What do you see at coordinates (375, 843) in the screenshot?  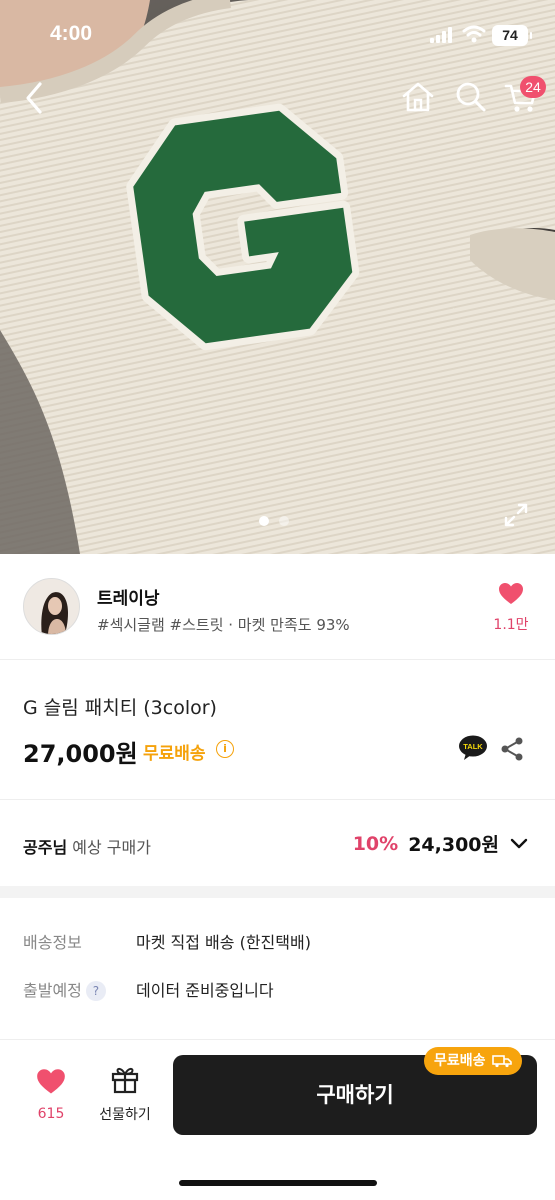 I see `discount-percent: 10%` at bounding box center [375, 843].